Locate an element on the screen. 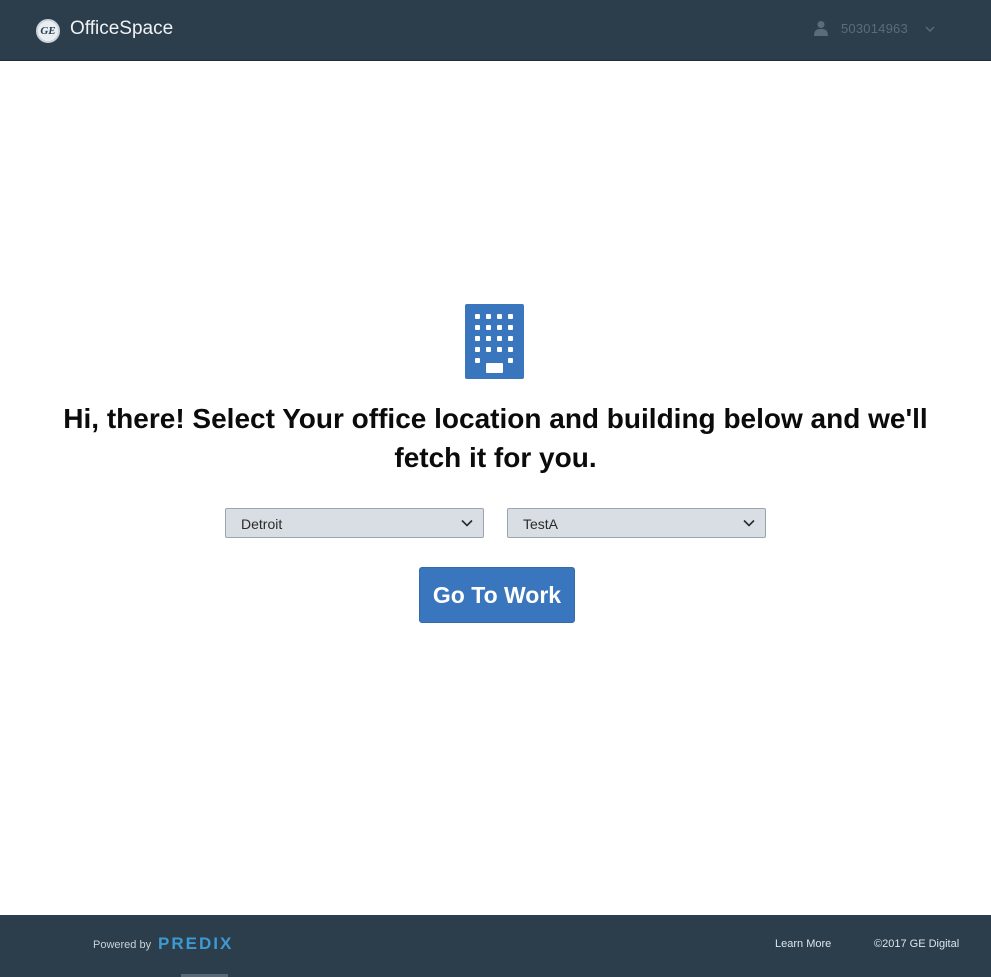 The width and height of the screenshot is (991, 977). building-select: TestA is located at coordinates (636, 523).